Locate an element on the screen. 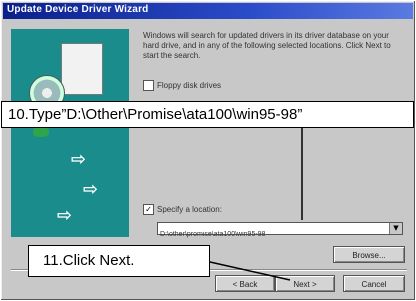 Image resolution: width=416 pixels, height=301 pixels. floppy-checkbox-label: Floppy disk drives is located at coordinates (189, 85).